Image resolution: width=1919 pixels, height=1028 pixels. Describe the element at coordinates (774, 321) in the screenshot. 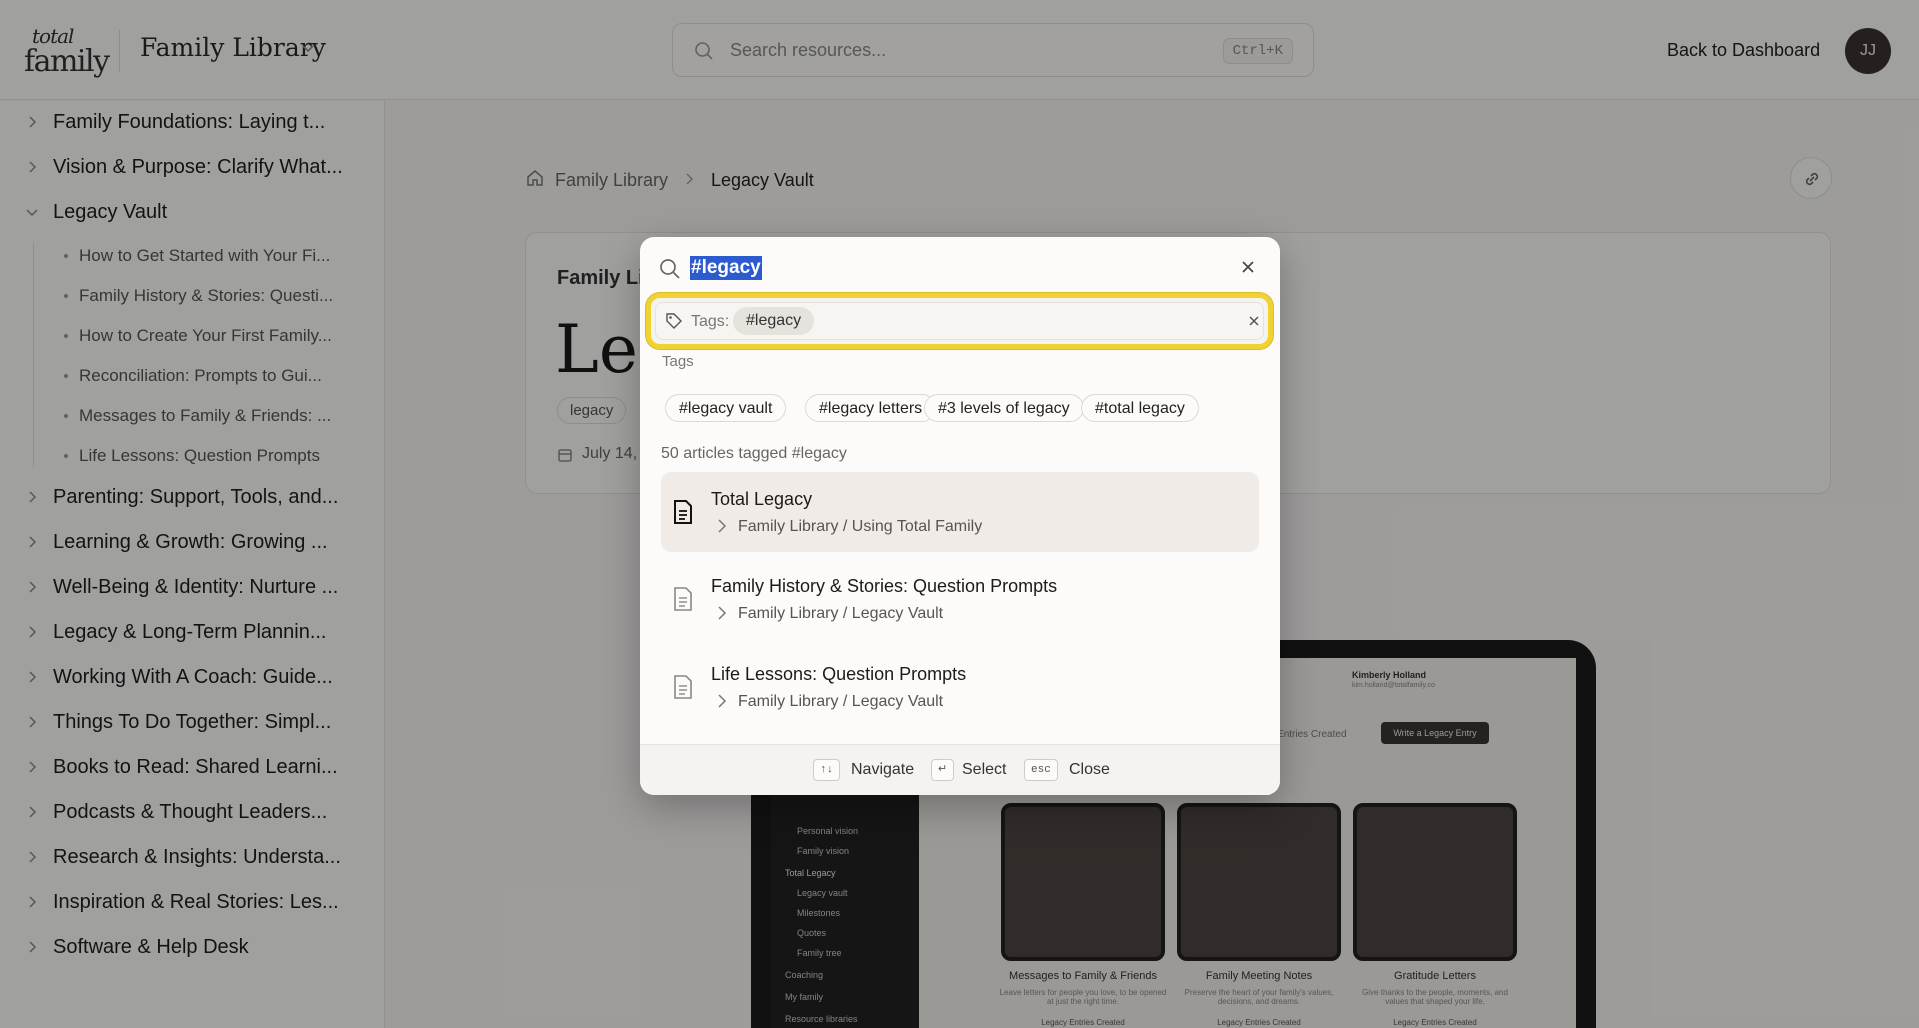

I see `active-tag-chip: #legacy` at that location.